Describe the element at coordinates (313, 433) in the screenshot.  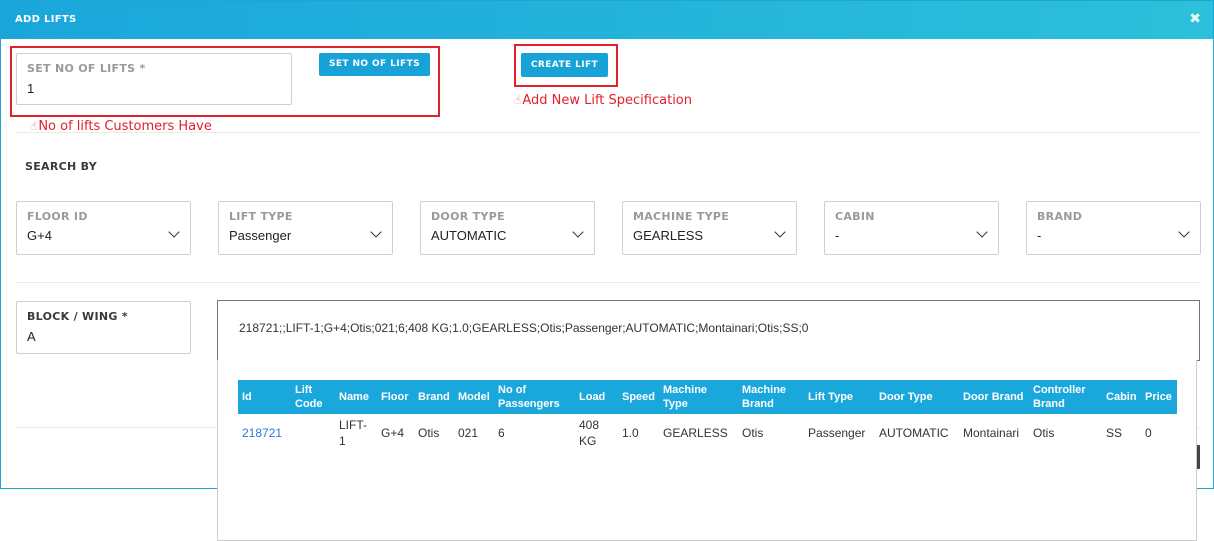
I see `cell-lift-code` at that location.